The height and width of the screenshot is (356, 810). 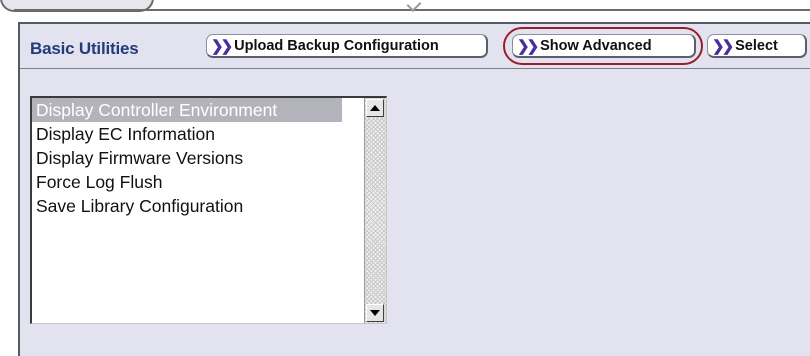 What do you see at coordinates (336, 45) in the screenshot?
I see `upload-backup-configuration-label: Upload Backup Configuration` at bounding box center [336, 45].